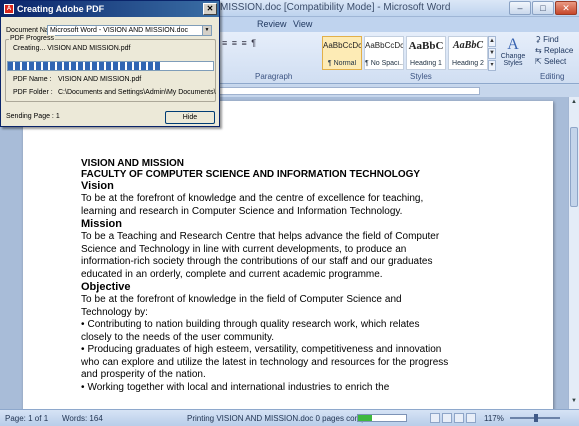  Describe the element at coordinates (33, 92) in the screenshot. I see `pdf-folder-label: PDF Folder :` at that location.